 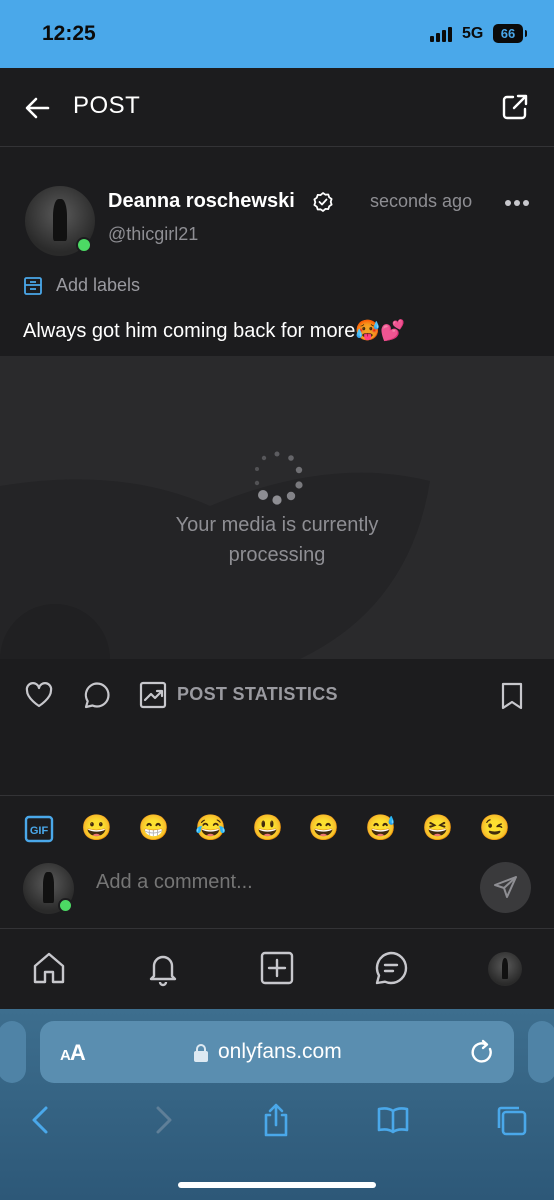 What do you see at coordinates (162, 1120) in the screenshot?
I see `browser-forward-icon` at bounding box center [162, 1120].